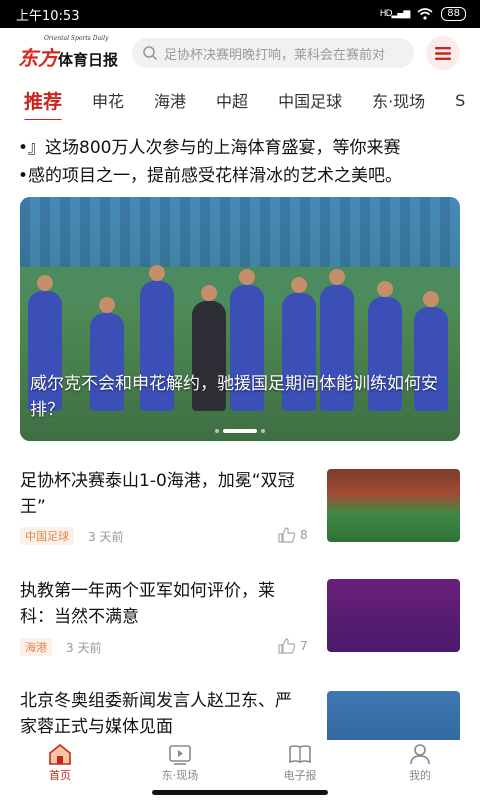 Image resolution: width=480 pixels, height=800 pixels. What do you see at coordinates (234, 397) in the screenshot?
I see `hero-caption: 威尔克不会和申花解约，驰援国足期间体能训练如何安排？` at bounding box center [234, 397].